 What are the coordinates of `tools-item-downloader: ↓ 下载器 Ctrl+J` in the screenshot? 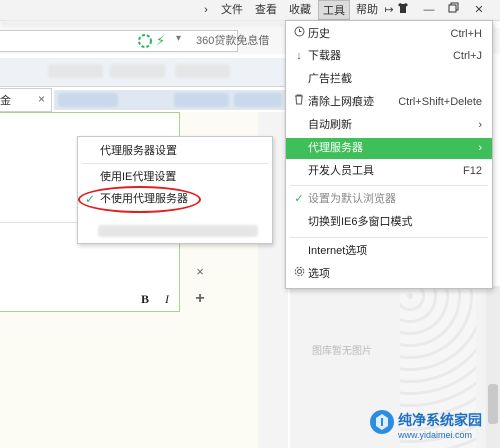 It's located at (389, 56).